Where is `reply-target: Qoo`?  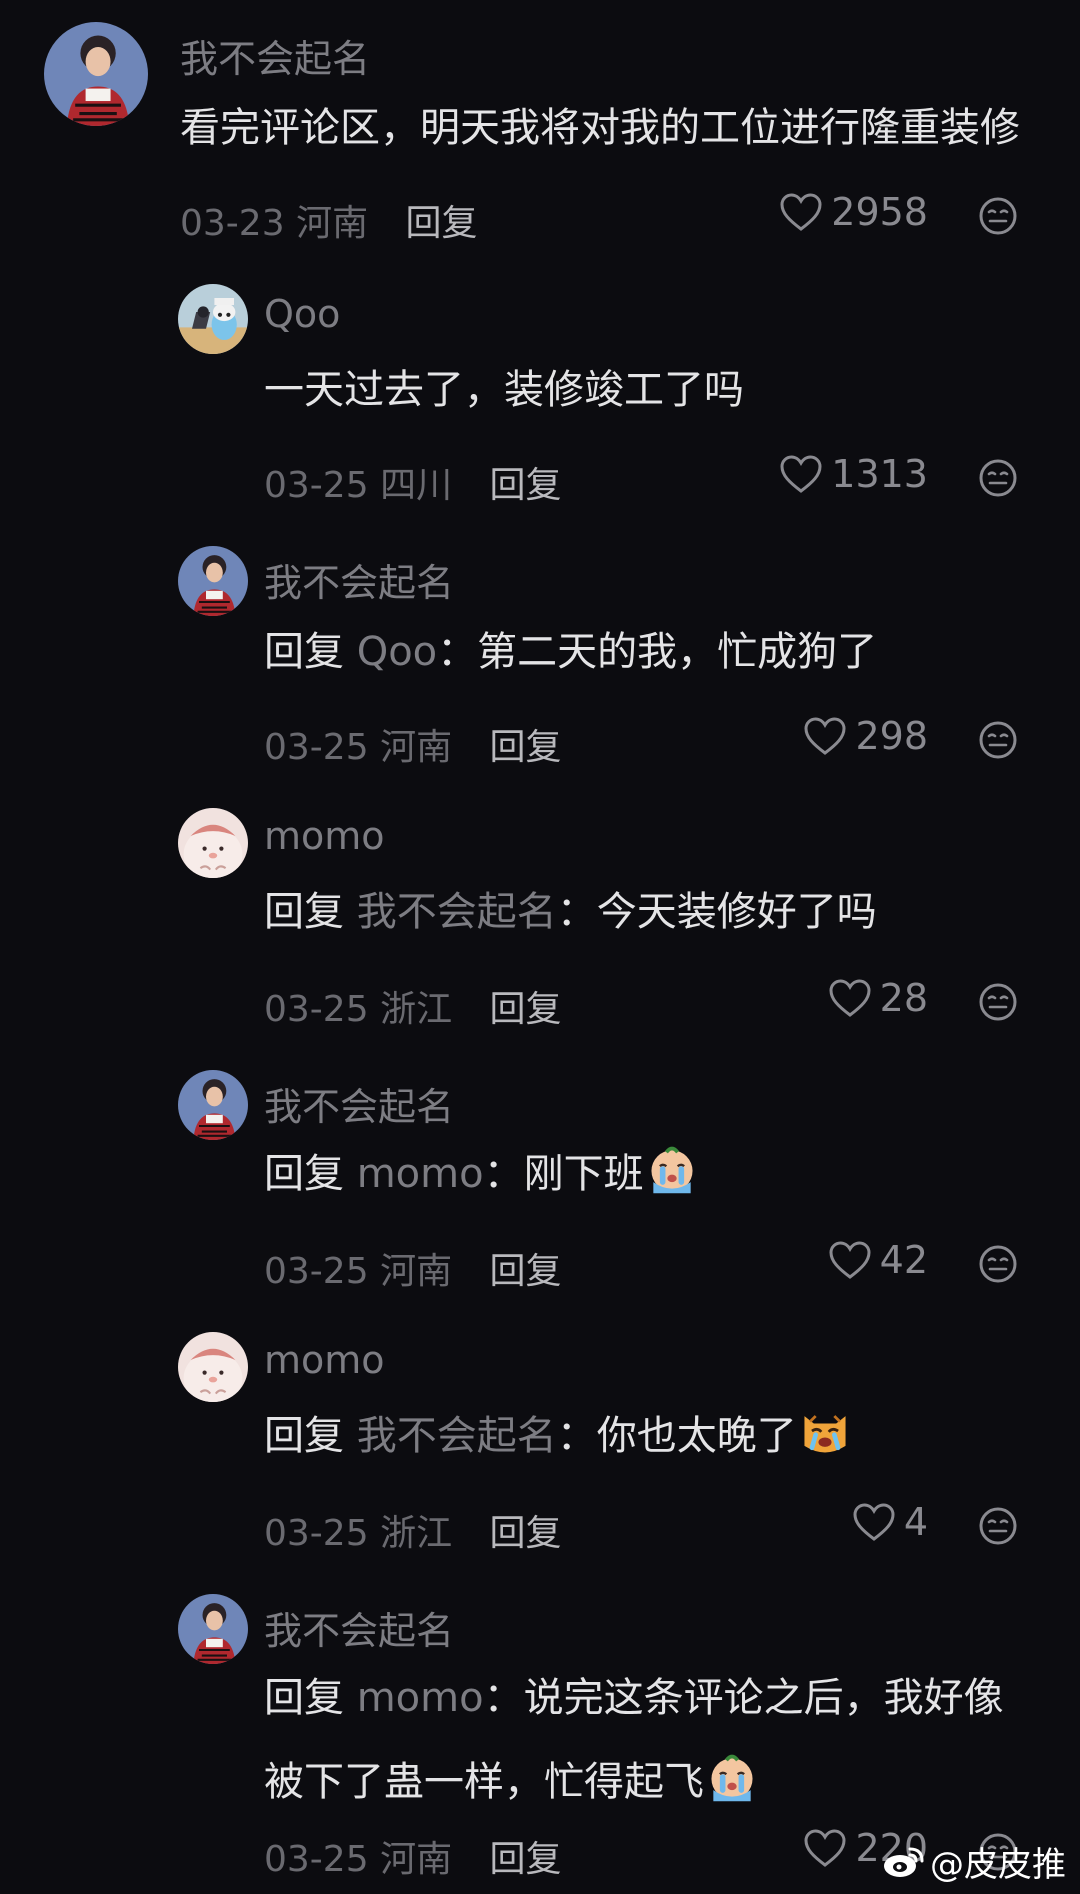
reply-target: Qoo is located at coordinates (397, 652).